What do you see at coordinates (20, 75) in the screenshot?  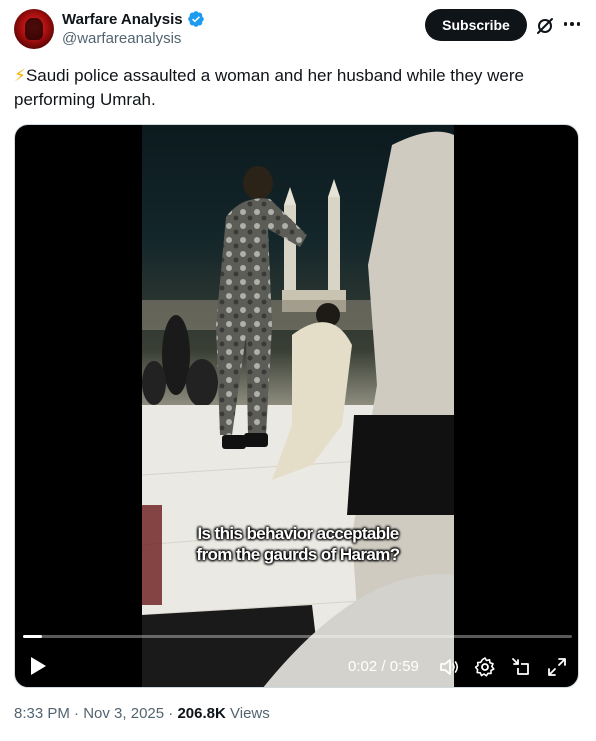 I see `lightning-emoji: ⚡` at bounding box center [20, 75].